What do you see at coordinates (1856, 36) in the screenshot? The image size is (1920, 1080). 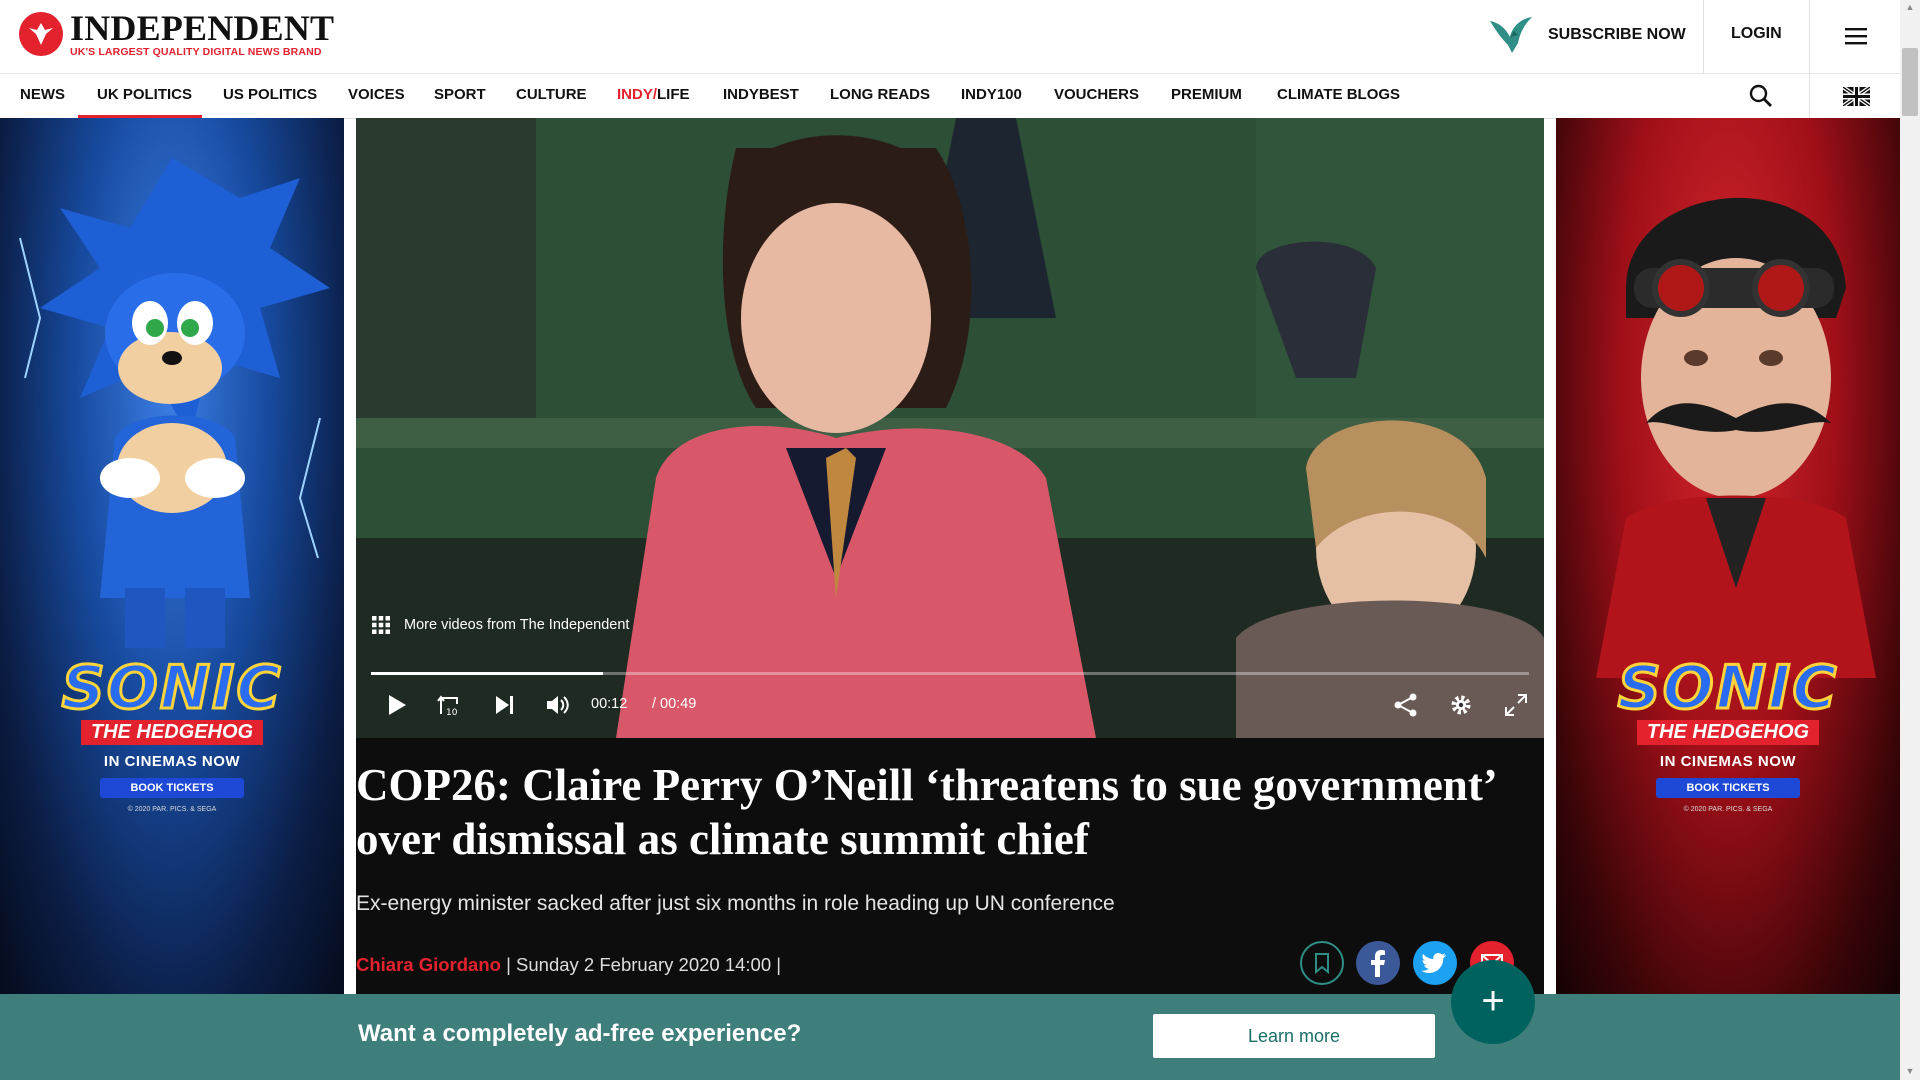 I see `hamburger-menu-icon` at bounding box center [1856, 36].